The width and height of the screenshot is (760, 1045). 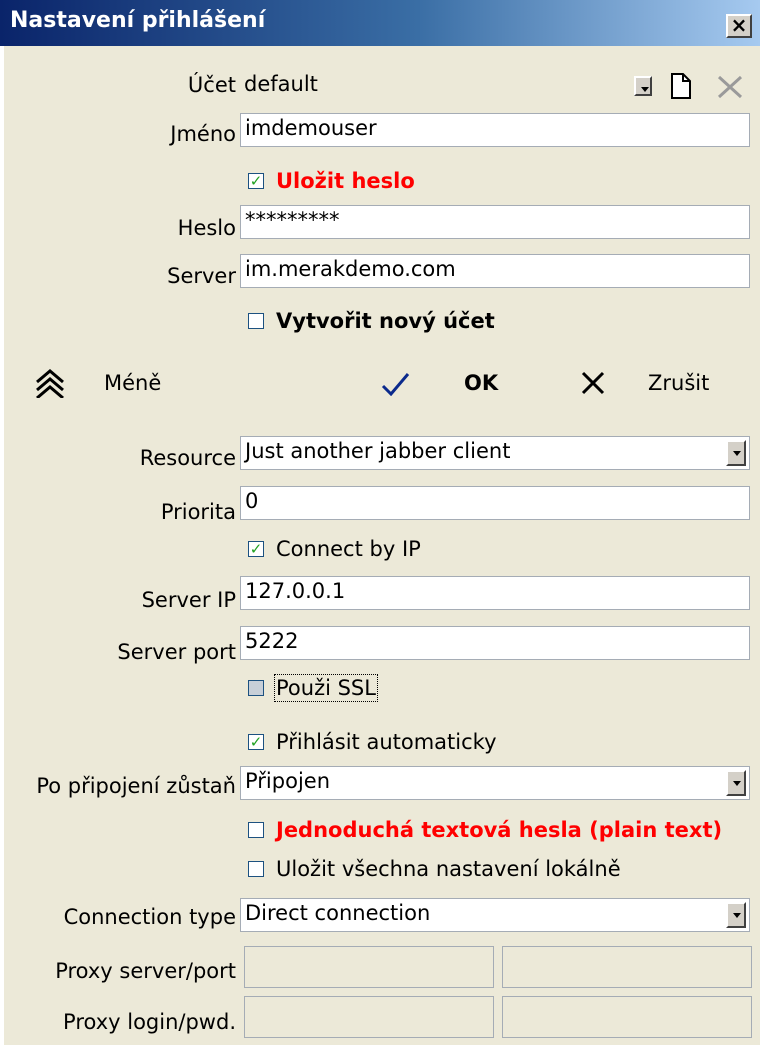 What do you see at coordinates (338, 913) in the screenshot?
I see `connection-type-value: Direct connection` at bounding box center [338, 913].